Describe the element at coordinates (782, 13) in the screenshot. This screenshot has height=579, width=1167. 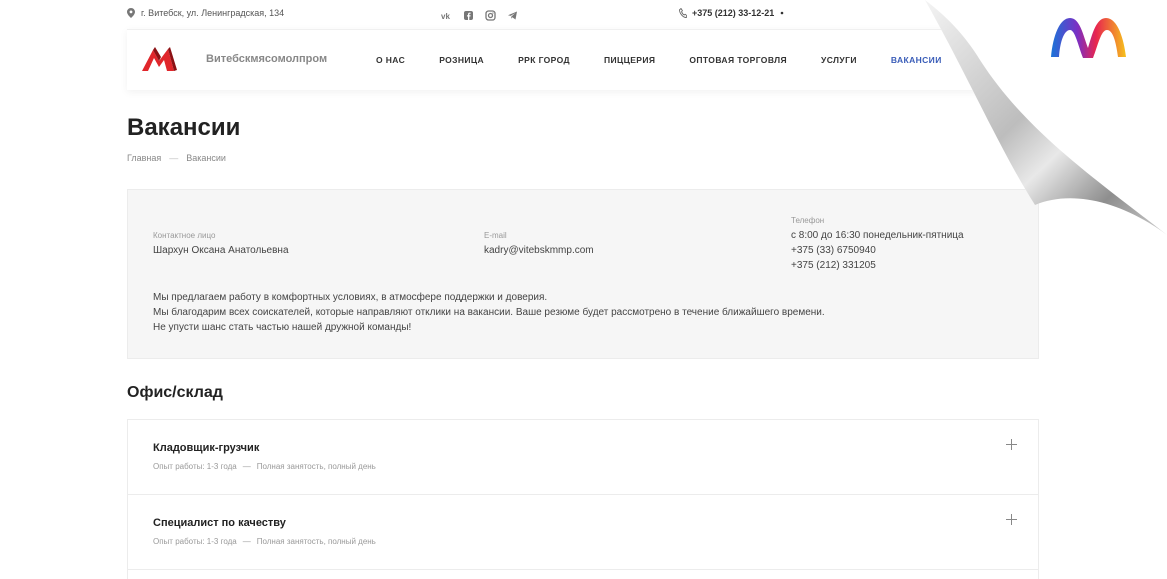
I see `chevron-down-icon` at that location.